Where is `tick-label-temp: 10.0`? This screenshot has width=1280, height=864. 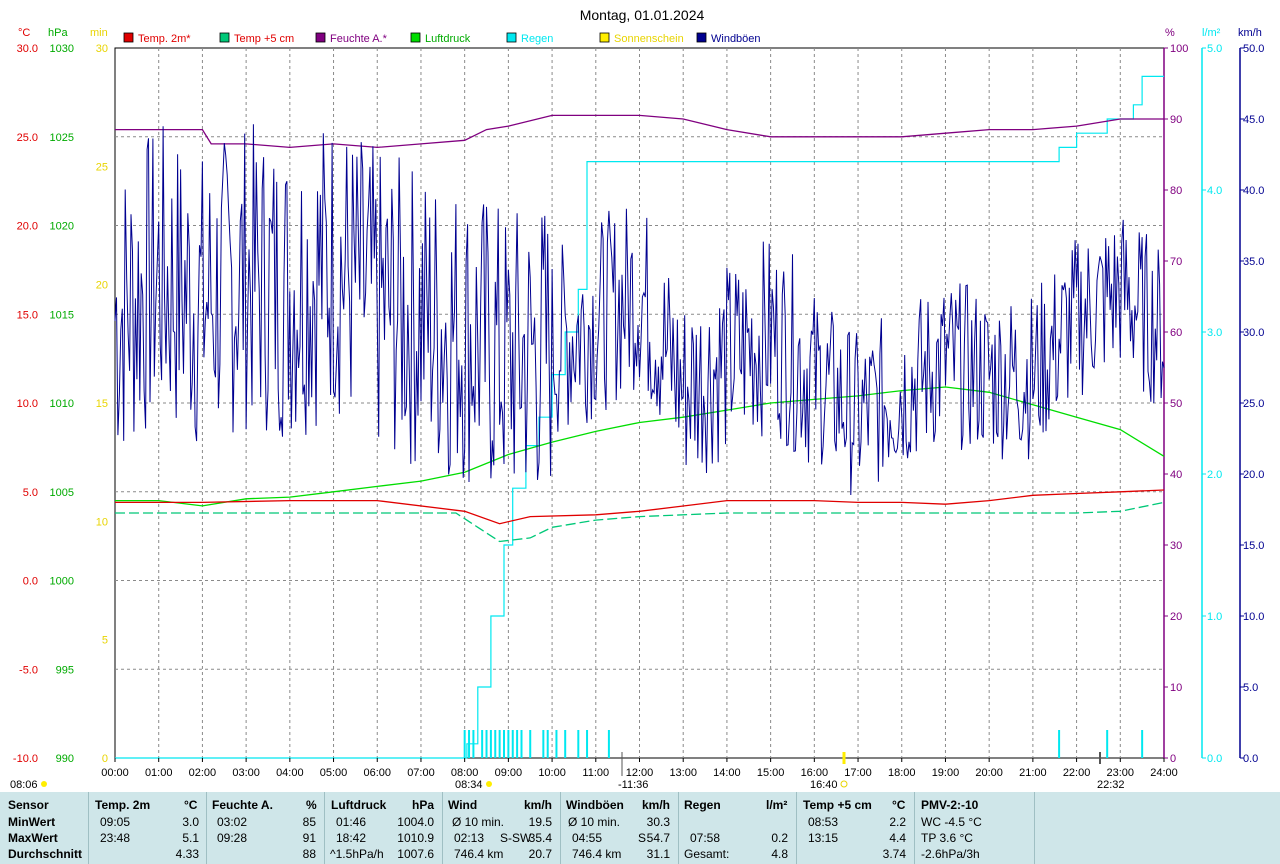 tick-label-temp: 10.0 is located at coordinates (27, 404).